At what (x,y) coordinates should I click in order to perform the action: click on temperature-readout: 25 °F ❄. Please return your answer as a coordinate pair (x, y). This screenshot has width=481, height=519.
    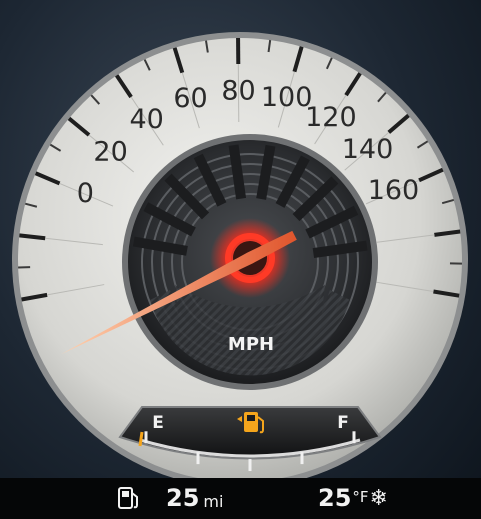
    Looking at the image, I should click on (353, 498).